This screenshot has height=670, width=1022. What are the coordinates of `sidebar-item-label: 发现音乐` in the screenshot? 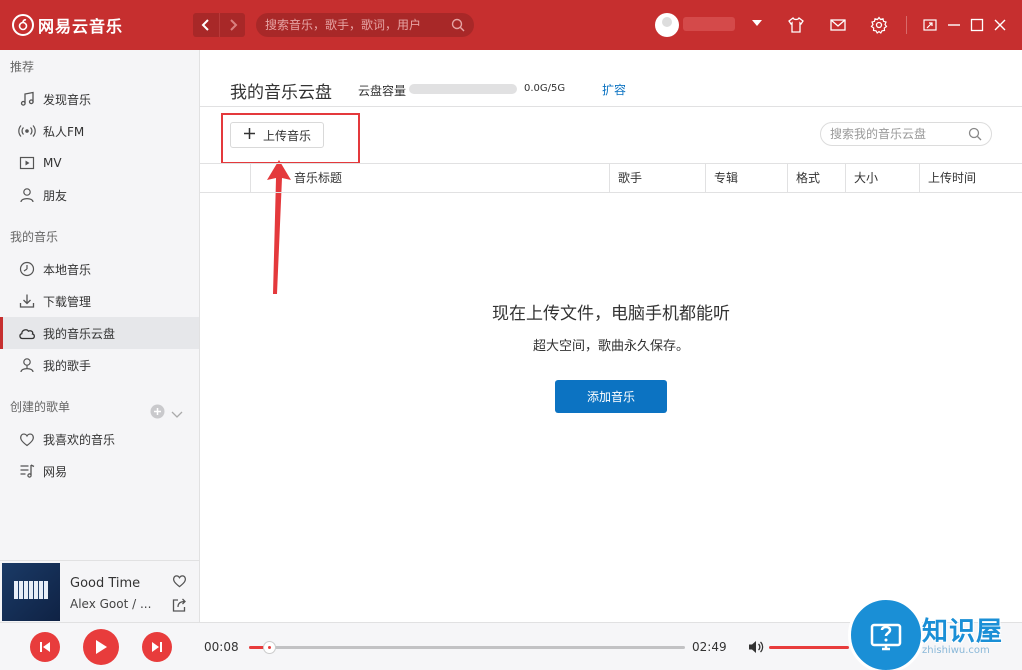 It's located at (67, 99).